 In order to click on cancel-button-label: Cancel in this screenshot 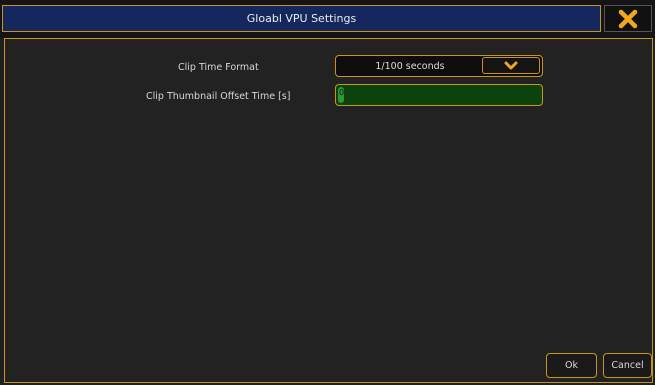, I will do `click(627, 365)`.